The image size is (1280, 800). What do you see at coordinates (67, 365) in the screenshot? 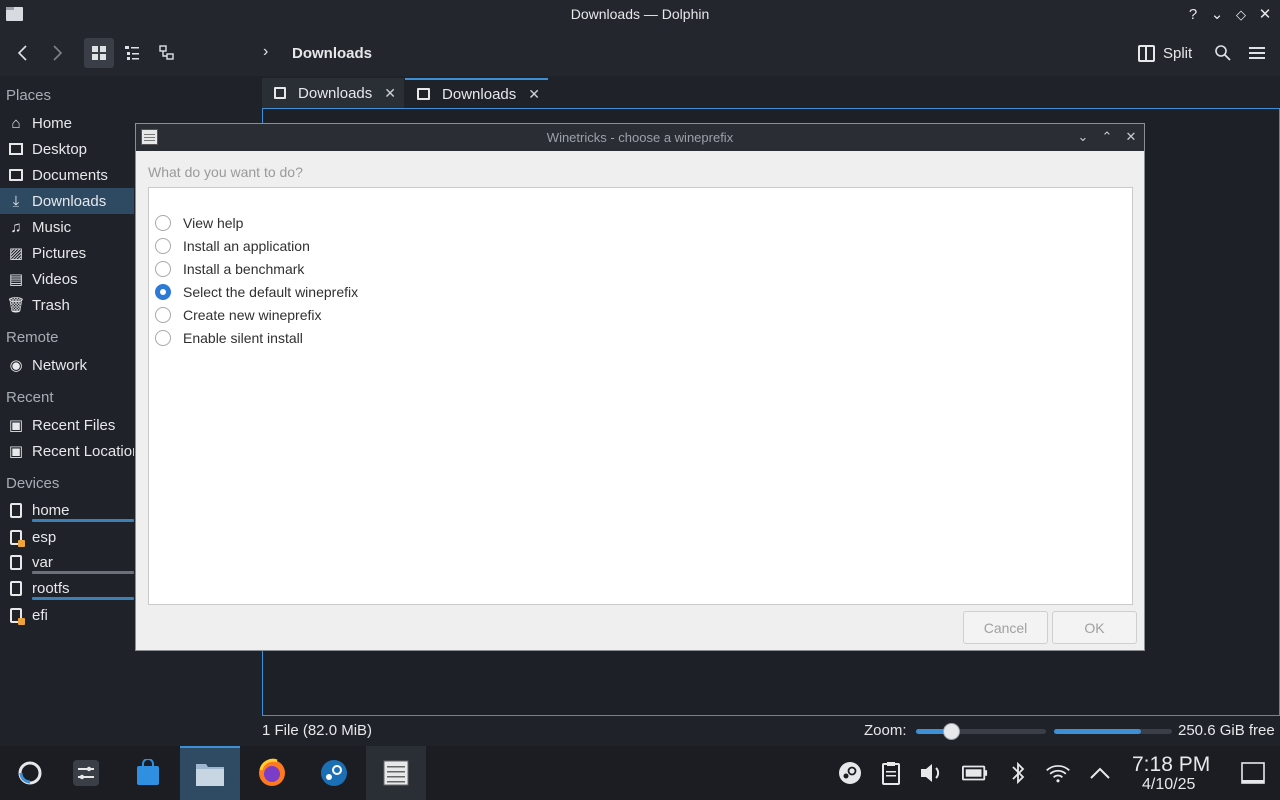
I see `sidebar-item-network: ◉ Network` at bounding box center [67, 365].